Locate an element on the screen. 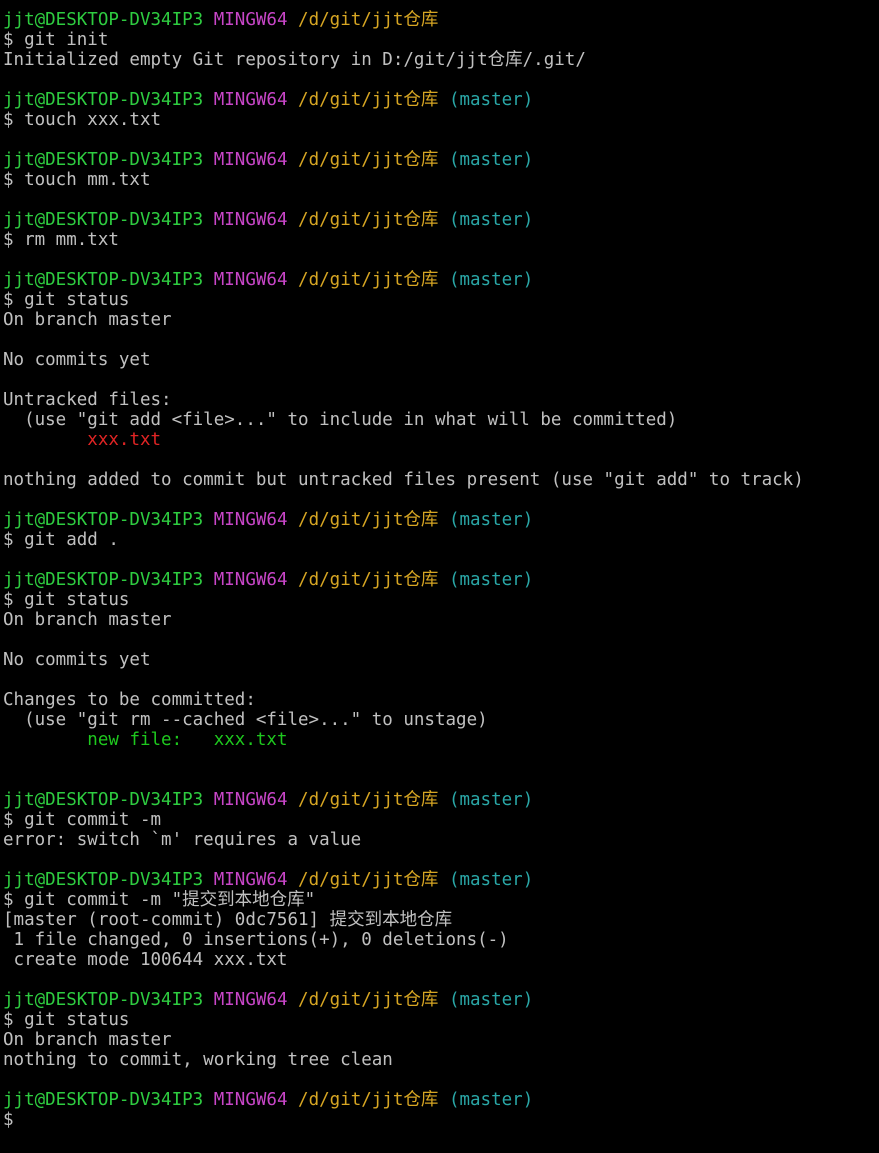 This screenshot has width=879, height=1153. output-text: create mode 100644 xxx.txt is located at coordinates (145, 960).